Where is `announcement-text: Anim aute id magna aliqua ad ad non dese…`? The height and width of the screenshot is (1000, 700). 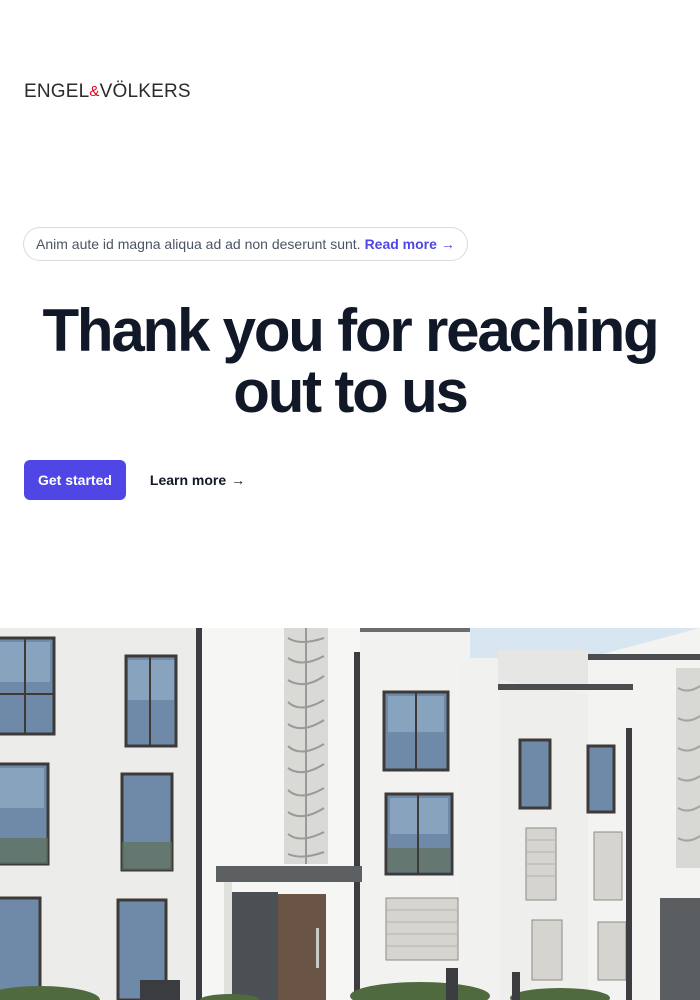
announcement-text: Anim aute id magna aliqua ad ad non dese… is located at coordinates (198, 244).